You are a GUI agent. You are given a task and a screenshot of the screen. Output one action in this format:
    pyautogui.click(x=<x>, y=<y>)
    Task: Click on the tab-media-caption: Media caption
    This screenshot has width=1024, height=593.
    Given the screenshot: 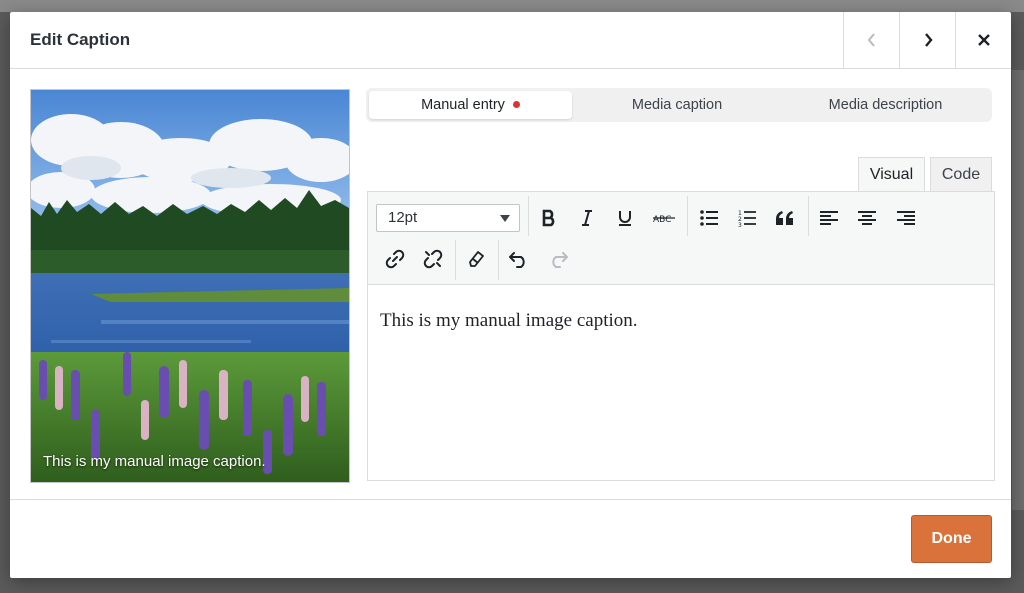 What is the action you would take?
    pyautogui.click(x=677, y=105)
    